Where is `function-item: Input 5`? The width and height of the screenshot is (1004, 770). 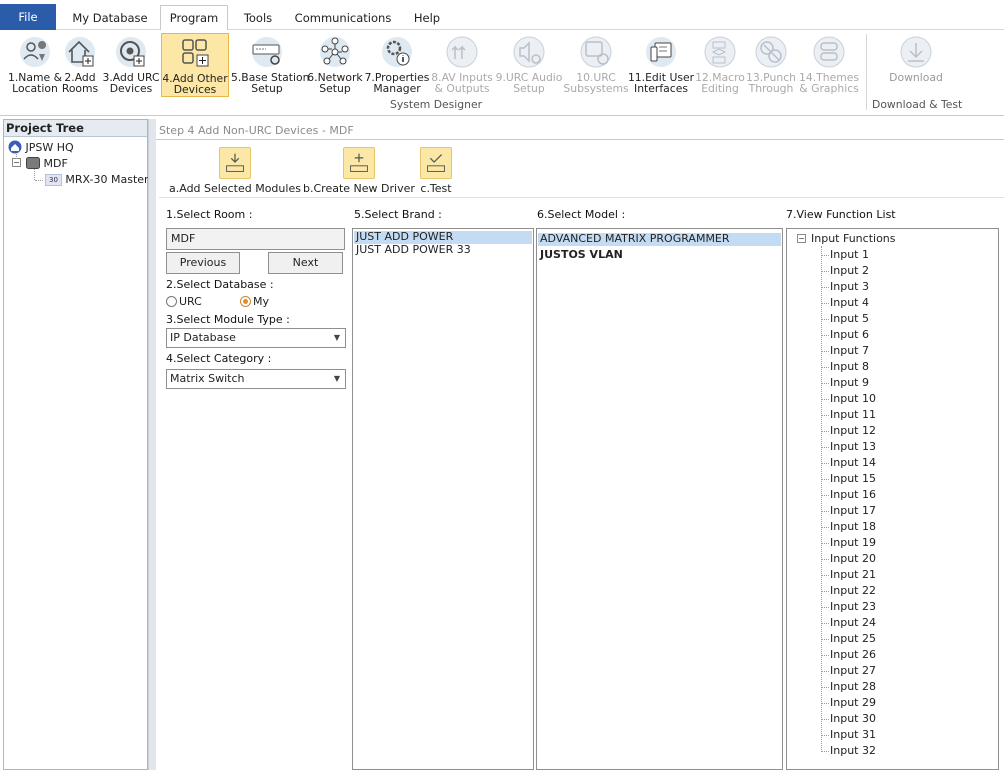 function-item: Input 5 is located at coordinates (849, 319).